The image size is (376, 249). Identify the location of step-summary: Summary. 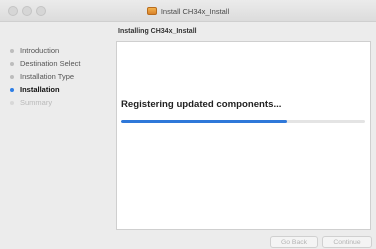
(56, 102).